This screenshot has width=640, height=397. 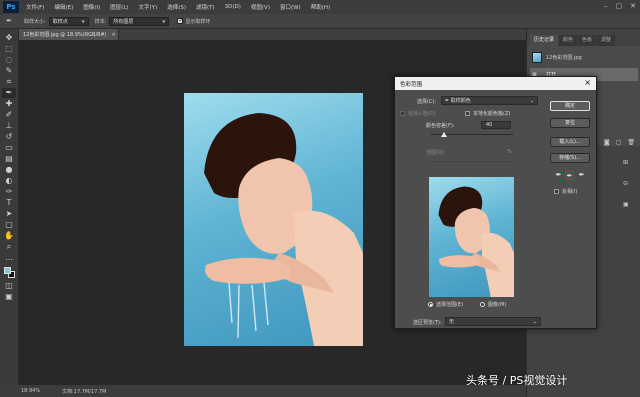 What do you see at coordinates (91, 7) in the screenshot?
I see `menu-image: 图像(I)` at bounding box center [91, 7].